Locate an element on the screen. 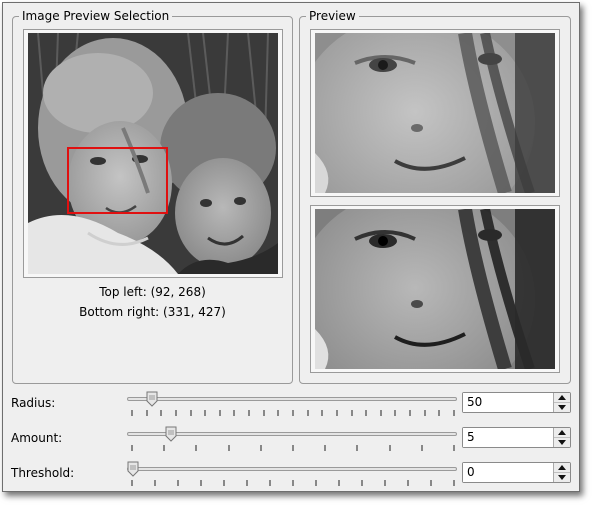  radius-ticks is located at coordinates (293, 413).